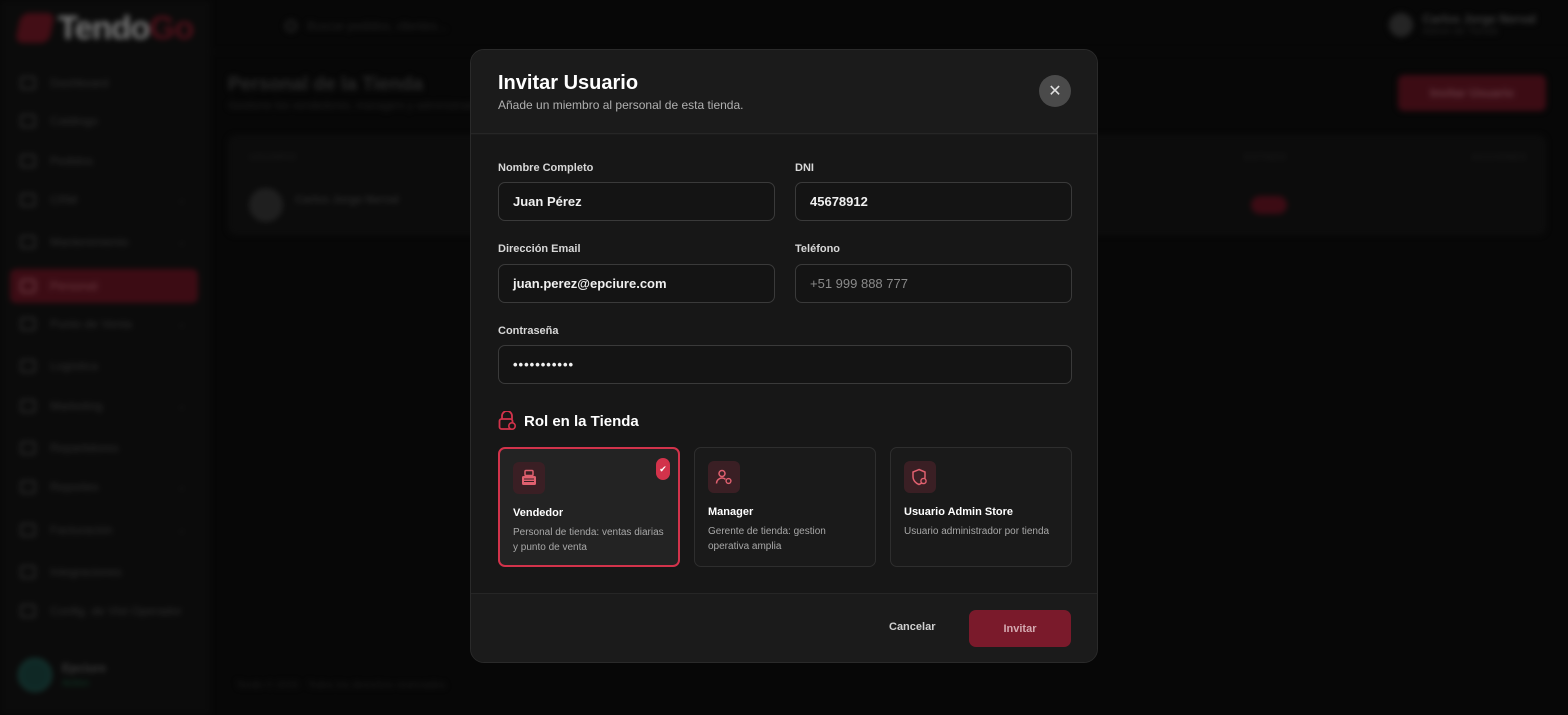 The width and height of the screenshot is (1568, 715). I want to click on selected-check-icon: ✔, so click(663, 469).